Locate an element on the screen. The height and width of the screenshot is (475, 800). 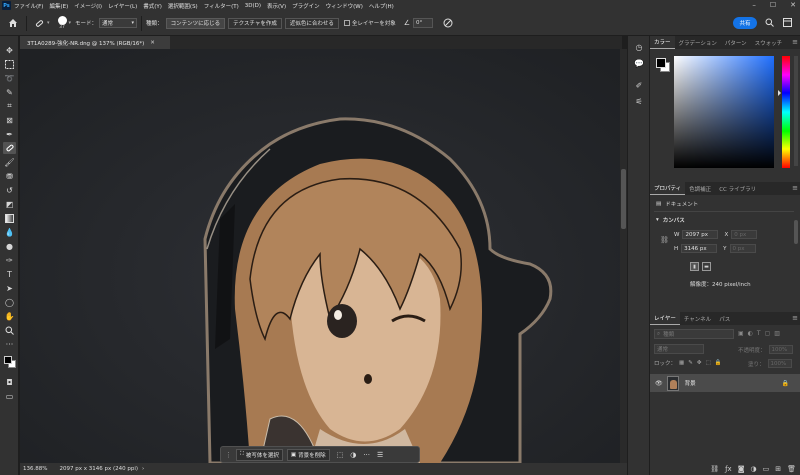
tab-paths: パス is located at coordinates (724, 318).